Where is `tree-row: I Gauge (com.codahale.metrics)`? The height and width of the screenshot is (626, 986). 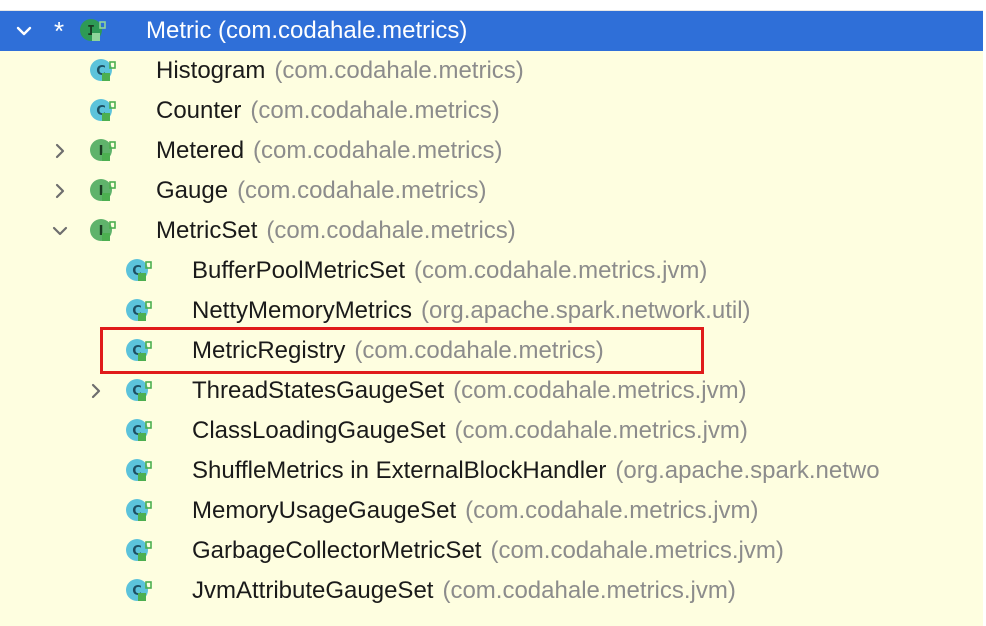 tree-row: I Gauge (com.codahale.metrics) is located at coordinates (491, 191).